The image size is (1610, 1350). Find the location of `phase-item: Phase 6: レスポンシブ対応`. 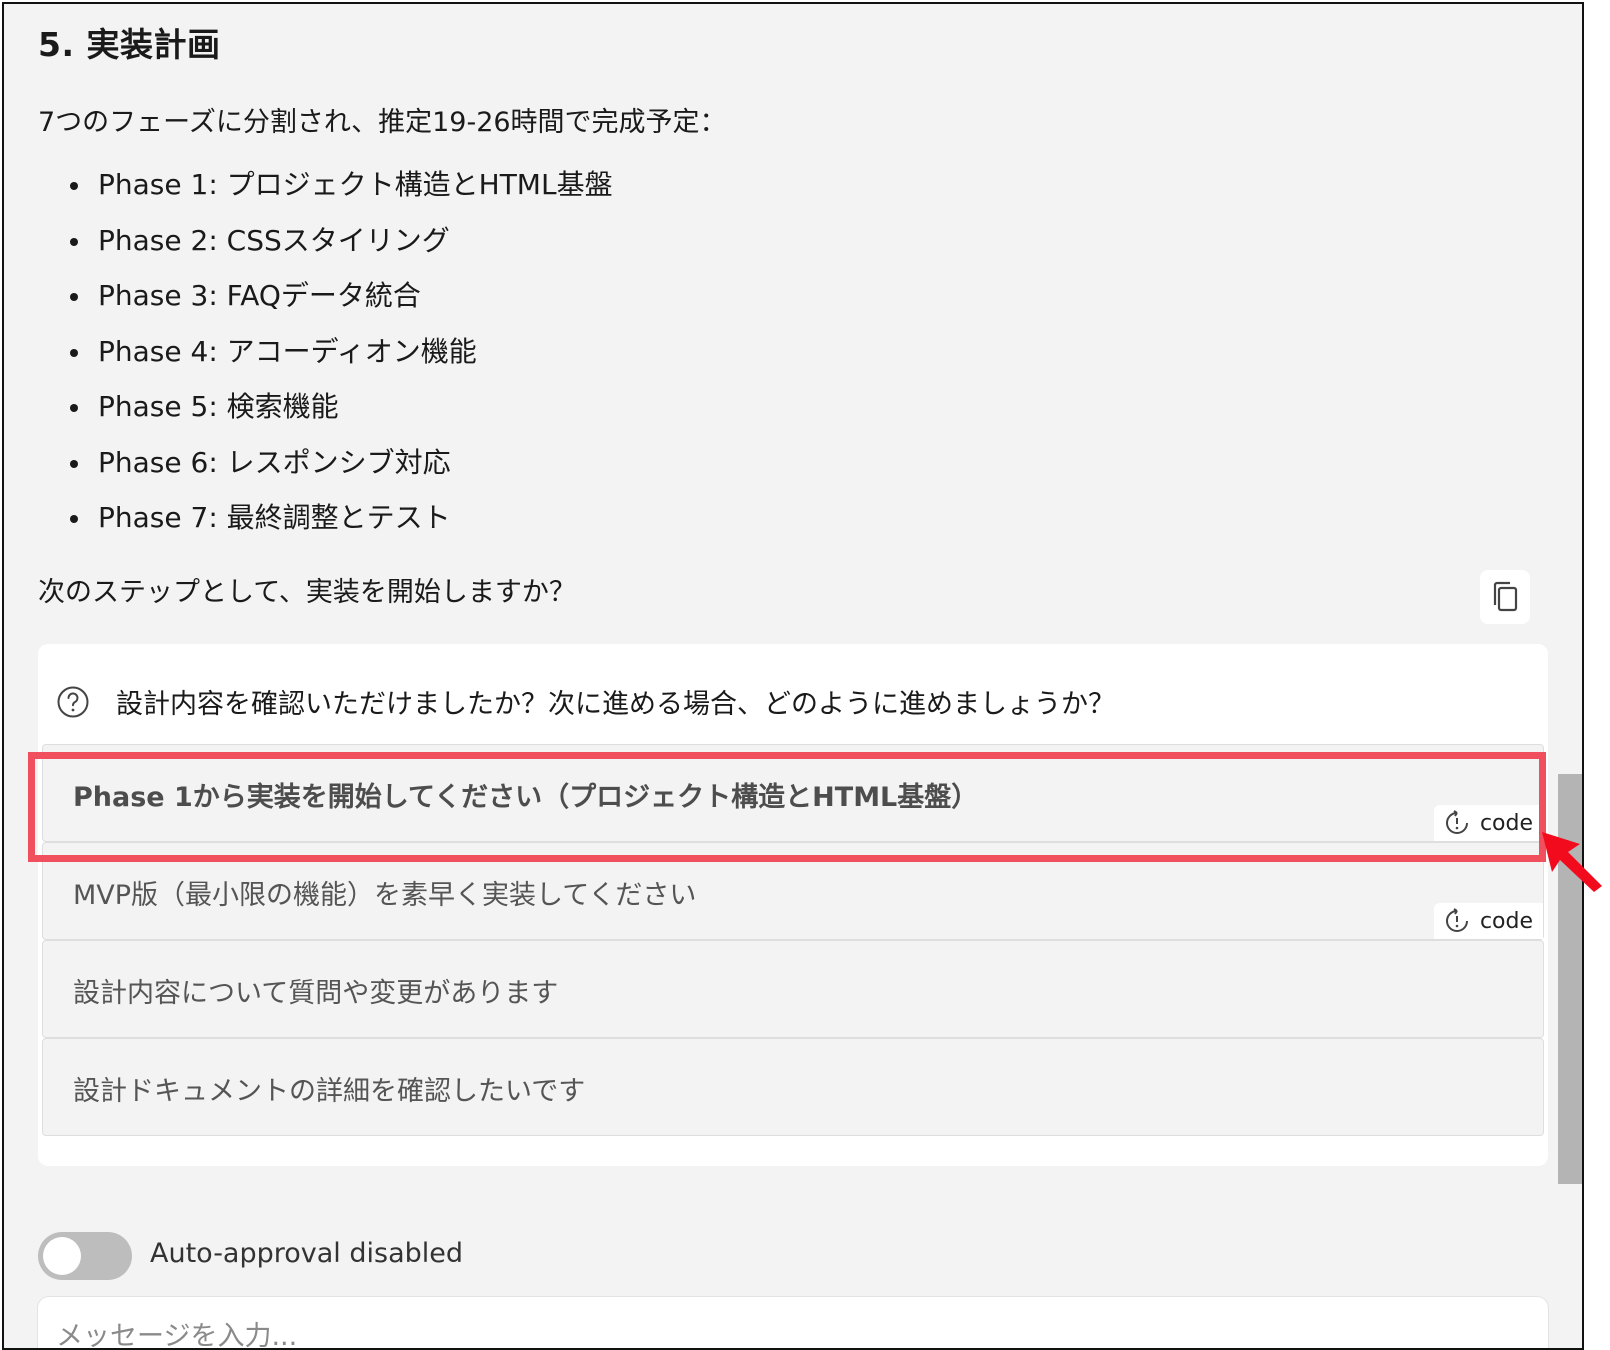

phase-item: Phase 6: レスポンシブ対応 is located at coordinates (338, 470).